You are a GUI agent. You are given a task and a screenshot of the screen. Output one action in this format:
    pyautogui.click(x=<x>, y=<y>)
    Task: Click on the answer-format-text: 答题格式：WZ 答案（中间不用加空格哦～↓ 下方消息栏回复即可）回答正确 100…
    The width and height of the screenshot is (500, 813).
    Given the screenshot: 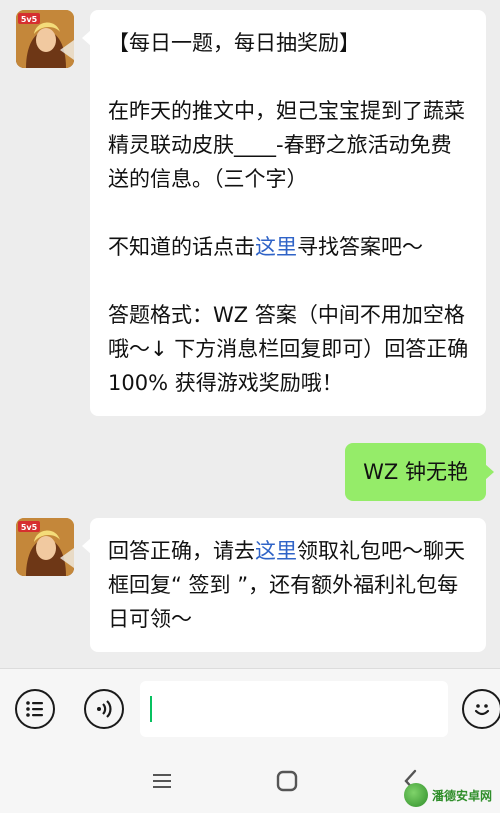 What is the action you would take?
    pyautogui.click(x=288, y=349)
    